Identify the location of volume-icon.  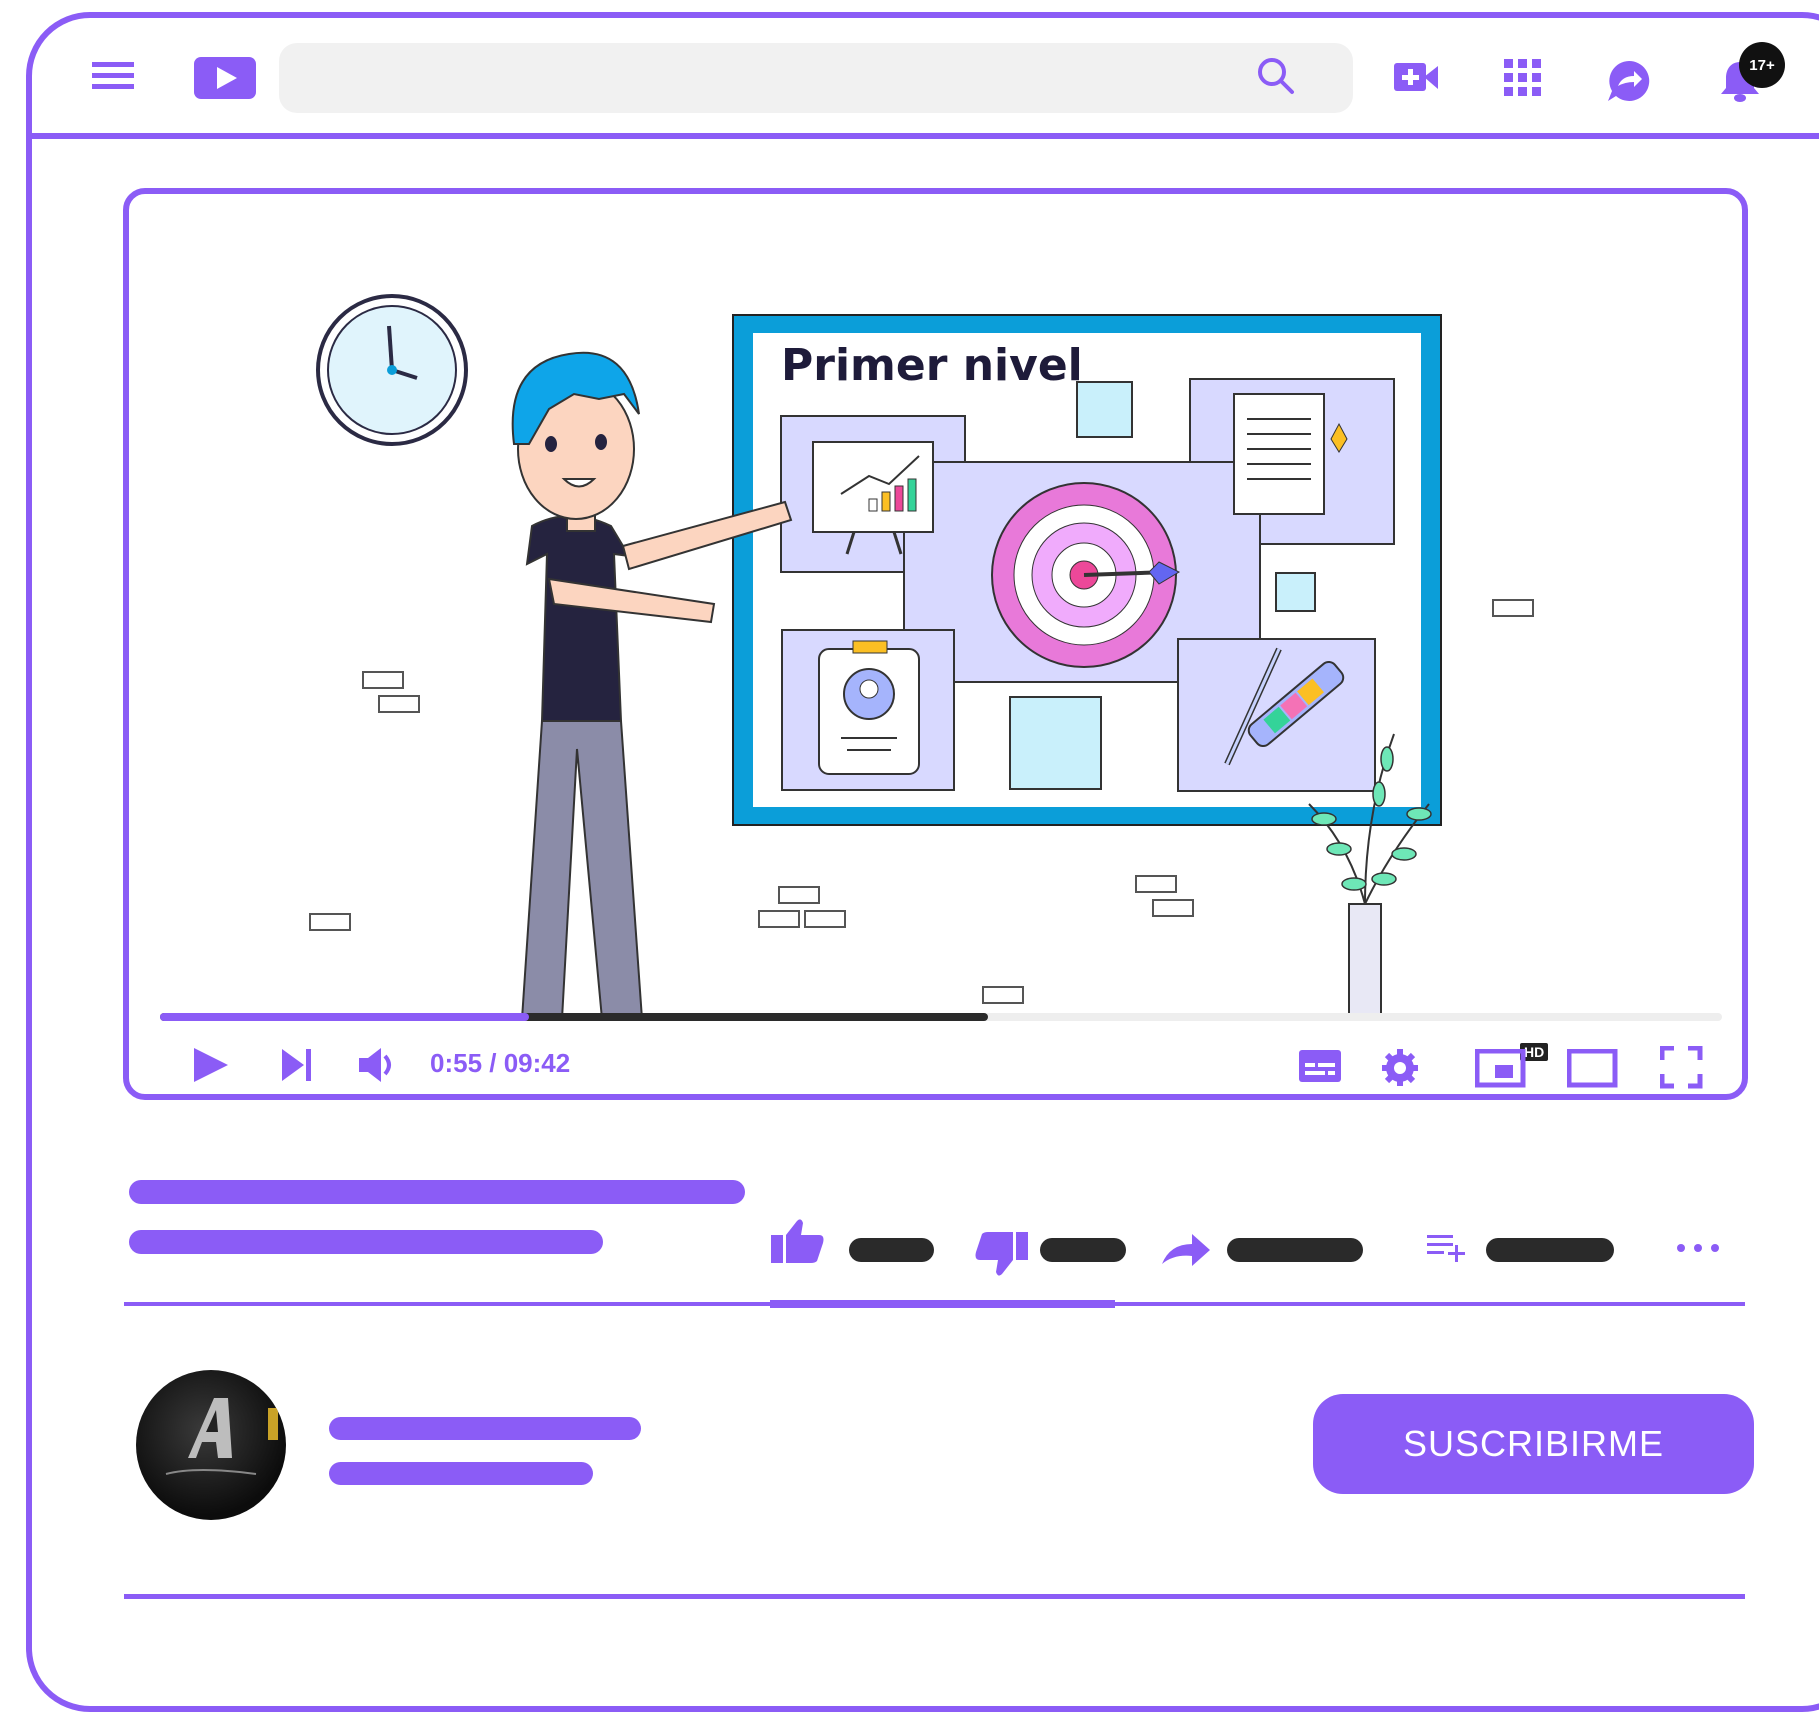
(377, 1065).